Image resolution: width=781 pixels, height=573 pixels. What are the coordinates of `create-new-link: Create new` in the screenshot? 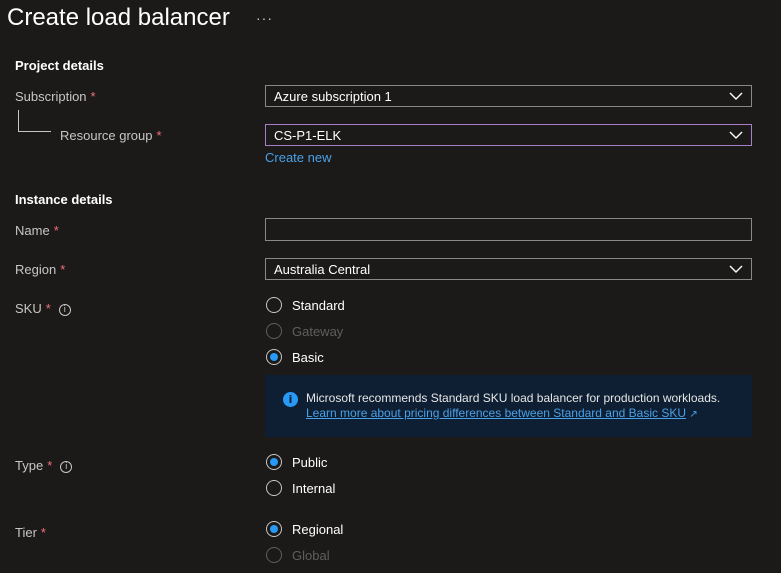 It's located at (298, 157).